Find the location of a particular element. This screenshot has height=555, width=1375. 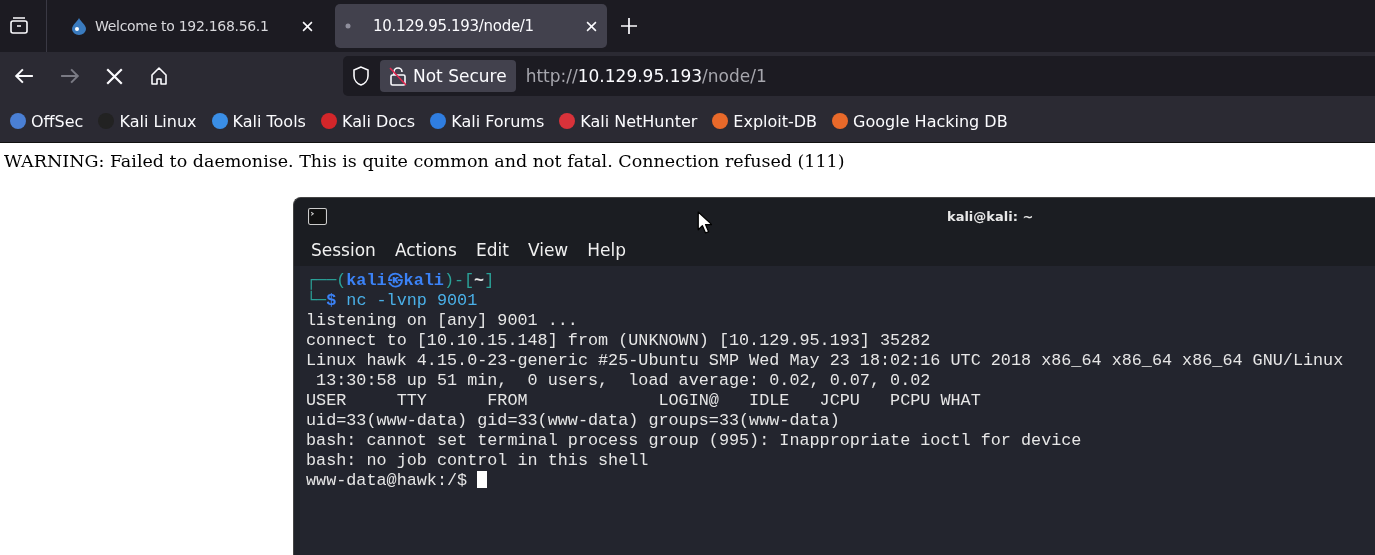

output-line: bash: cannot set terminal process group (995): Inappropriate ioctl for device is located at coordinates (694, 440).